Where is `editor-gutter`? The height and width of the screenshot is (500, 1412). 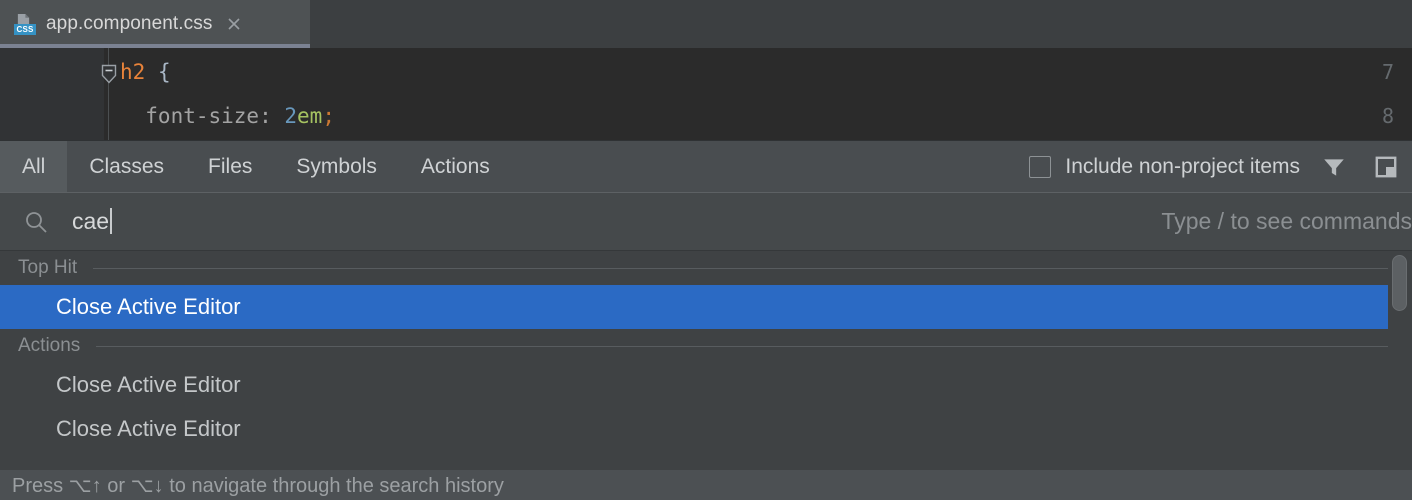 editor-gutter is located at coordinates (52, 94).